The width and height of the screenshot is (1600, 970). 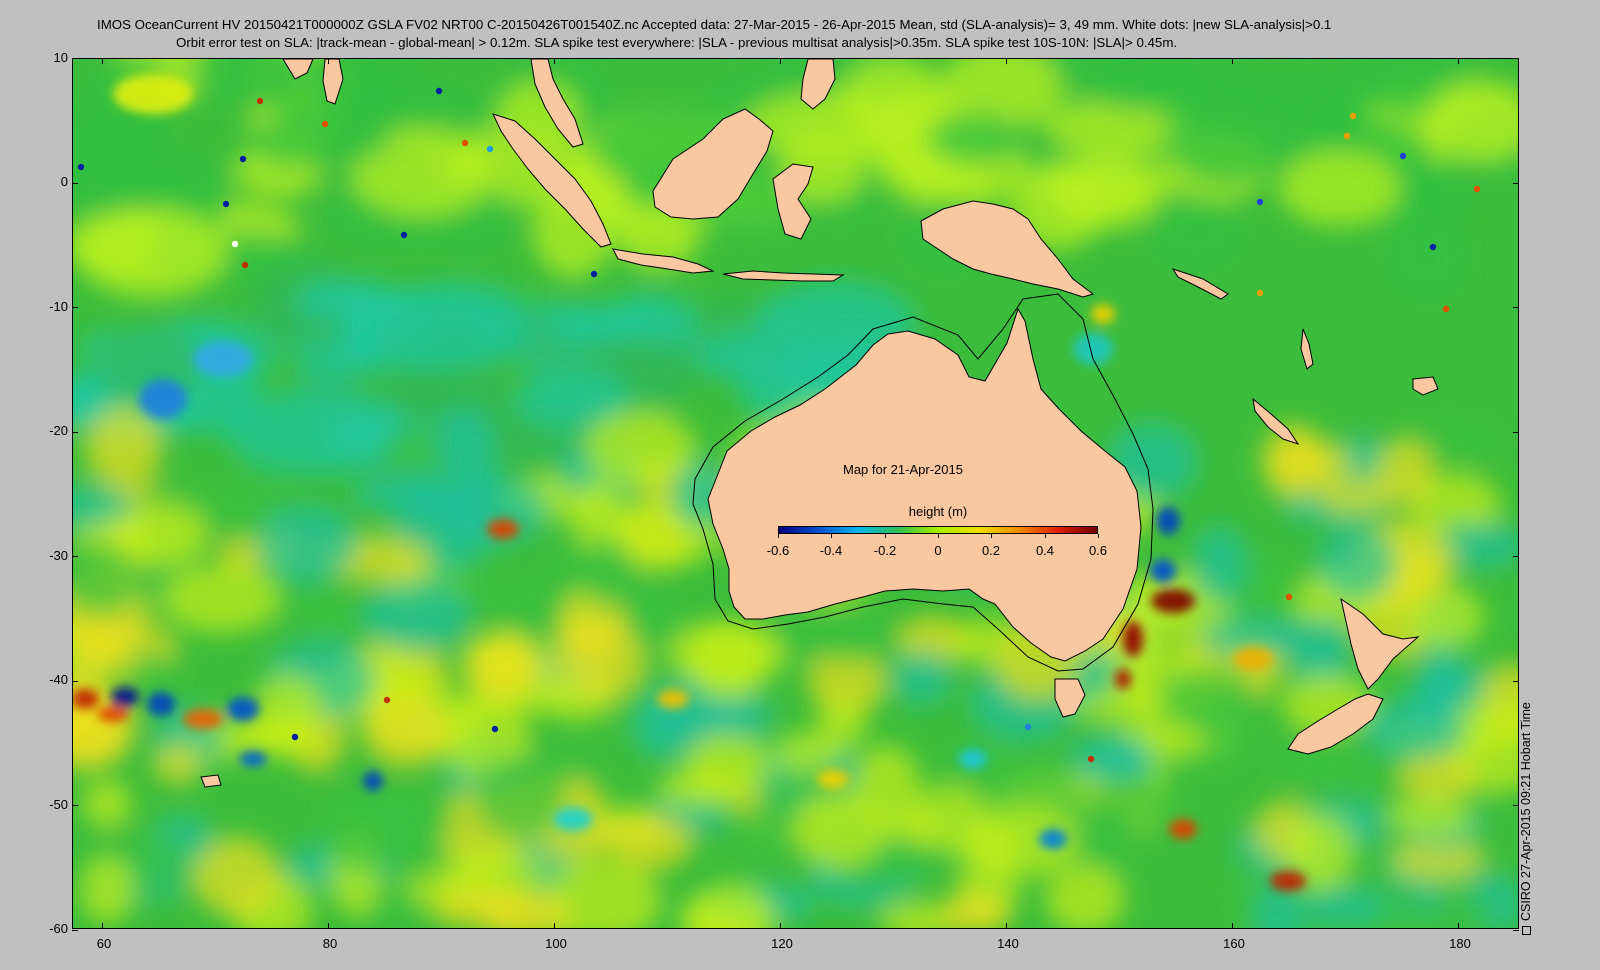 I want to click on map-date-label: Map for 21-Apr-2015, so click(x=903, y=469).